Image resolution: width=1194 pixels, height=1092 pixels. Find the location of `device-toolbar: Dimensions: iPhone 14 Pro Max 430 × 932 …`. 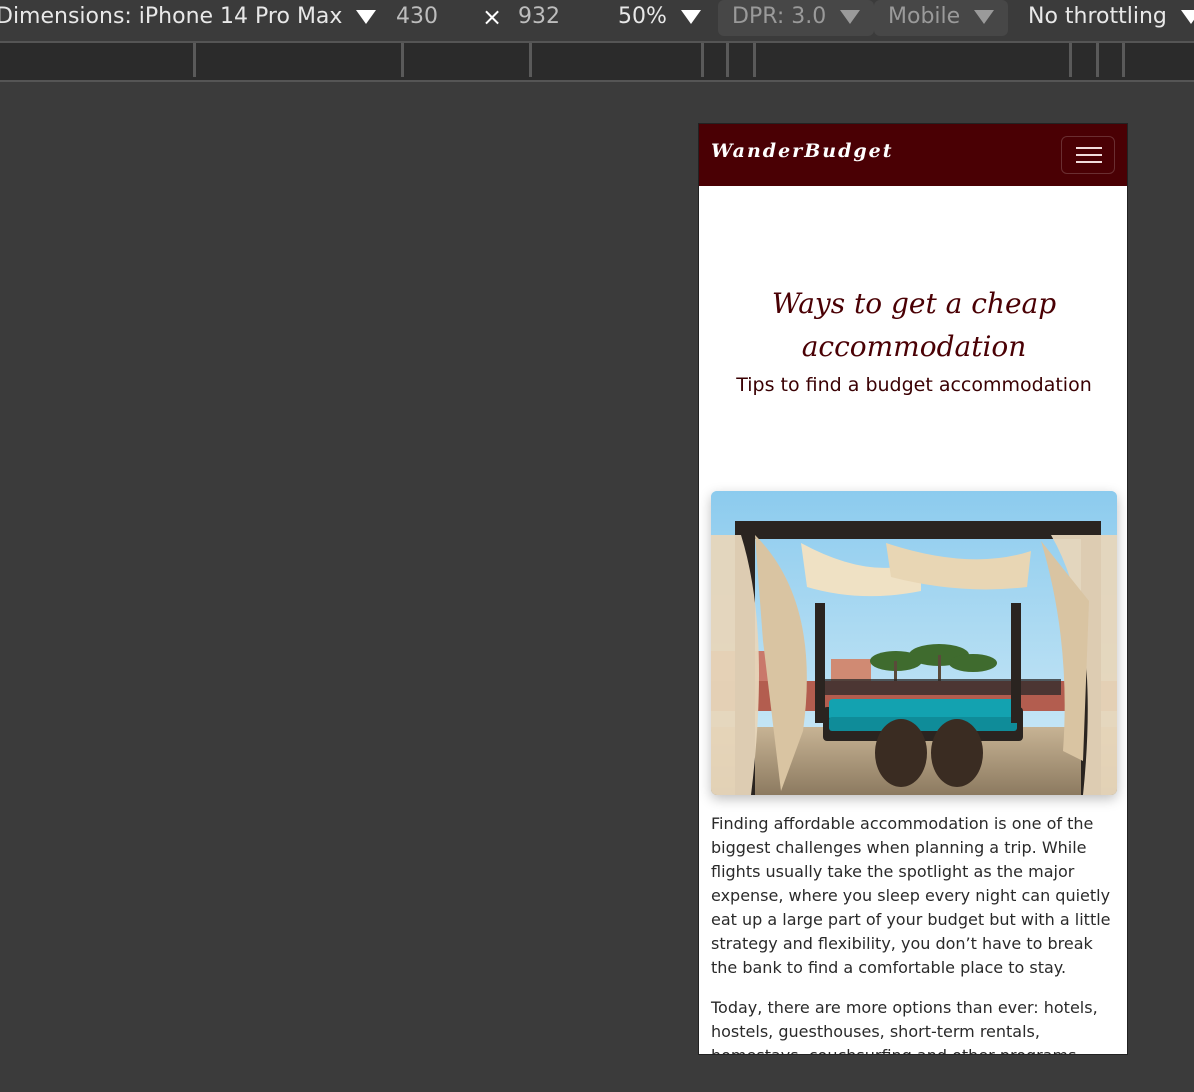

device-toolbar: Dimensions: iPhone 14 Pro Max 430 × 932 … is located at coordinates (597, 21).